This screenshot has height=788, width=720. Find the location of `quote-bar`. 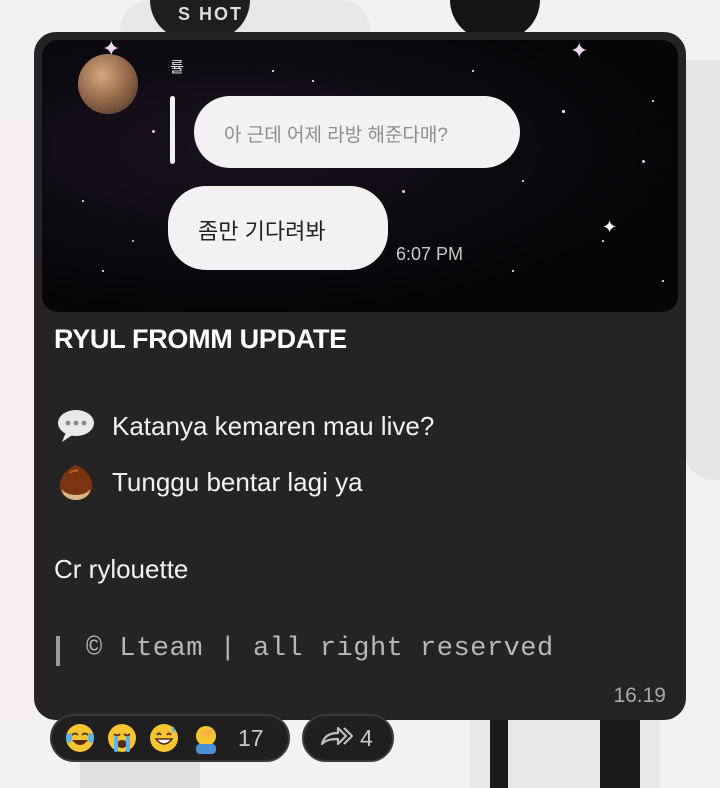

quote-bar is located at coordinates (58, 651).